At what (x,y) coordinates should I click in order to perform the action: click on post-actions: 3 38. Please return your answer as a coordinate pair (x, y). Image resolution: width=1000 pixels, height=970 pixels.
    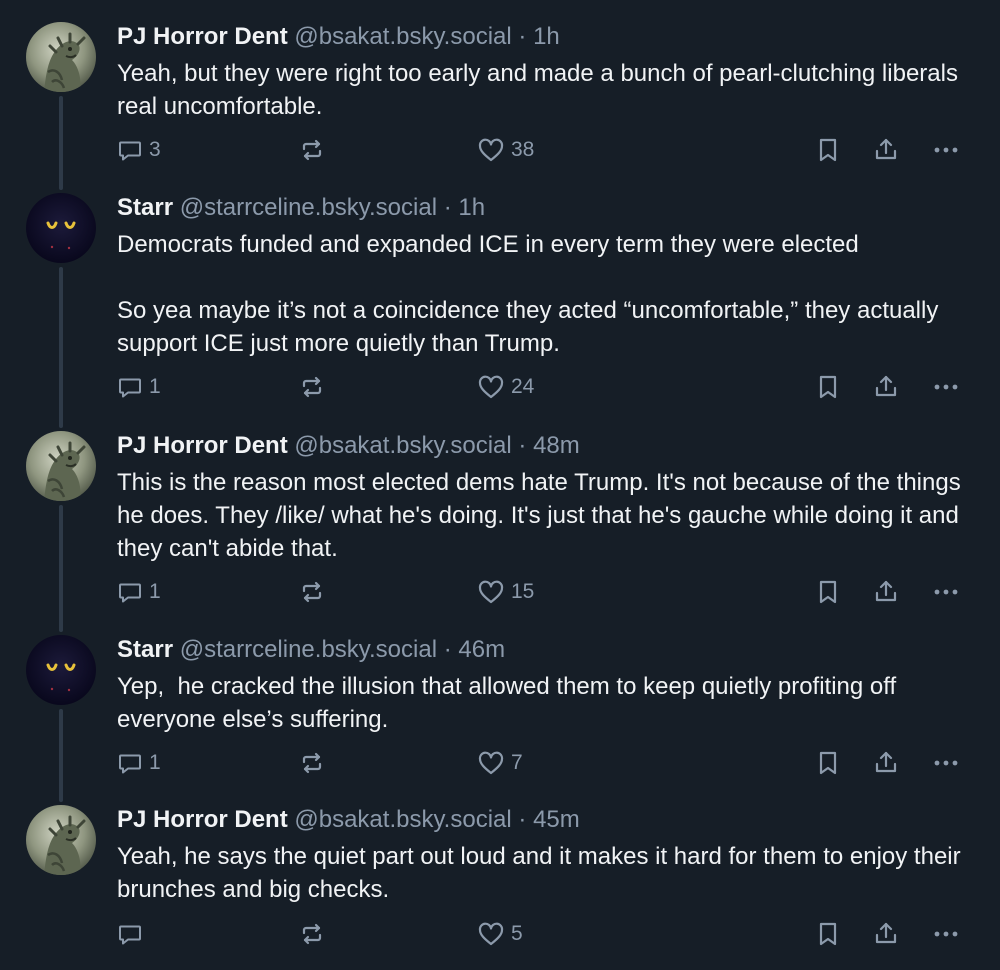
    Looking at the image, I should click on (542, 150).